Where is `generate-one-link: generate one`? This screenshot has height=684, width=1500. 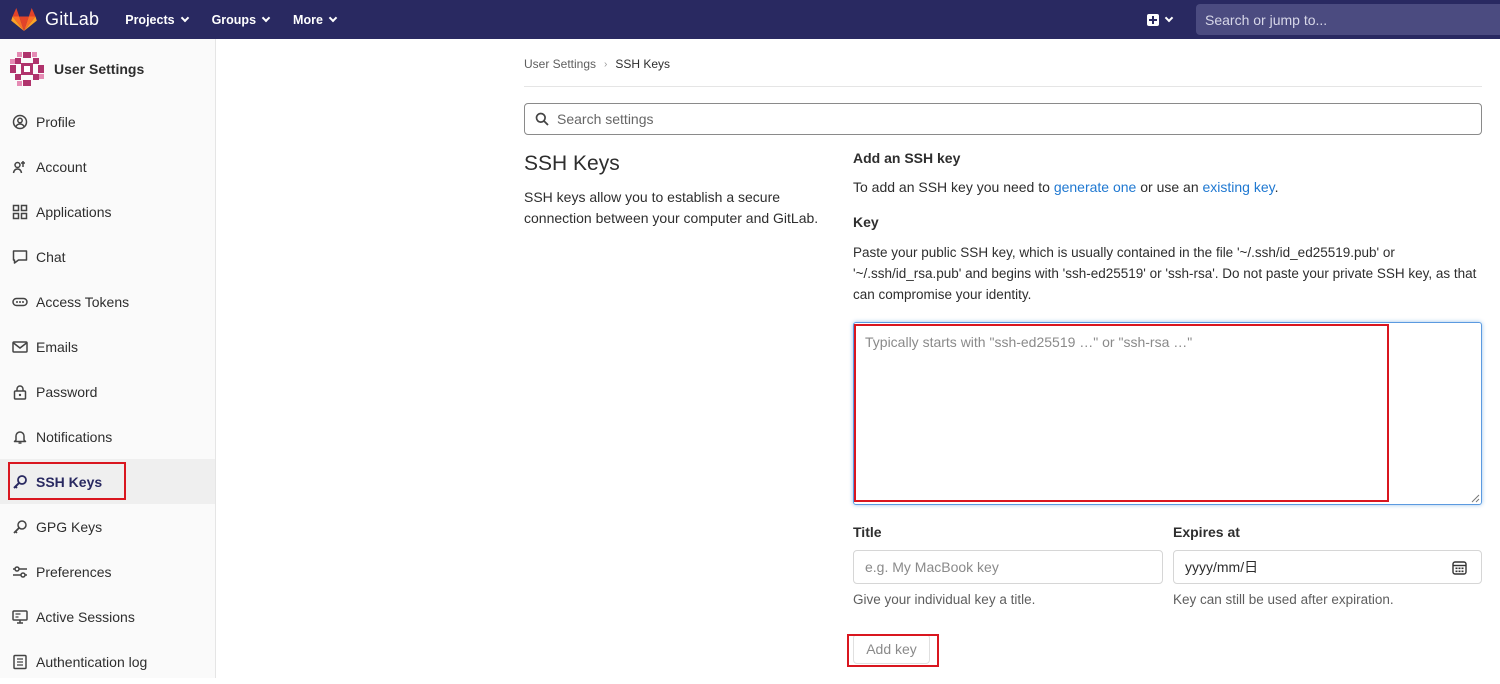 generate-one-link: generate one is located at coordinates (1095, 187).